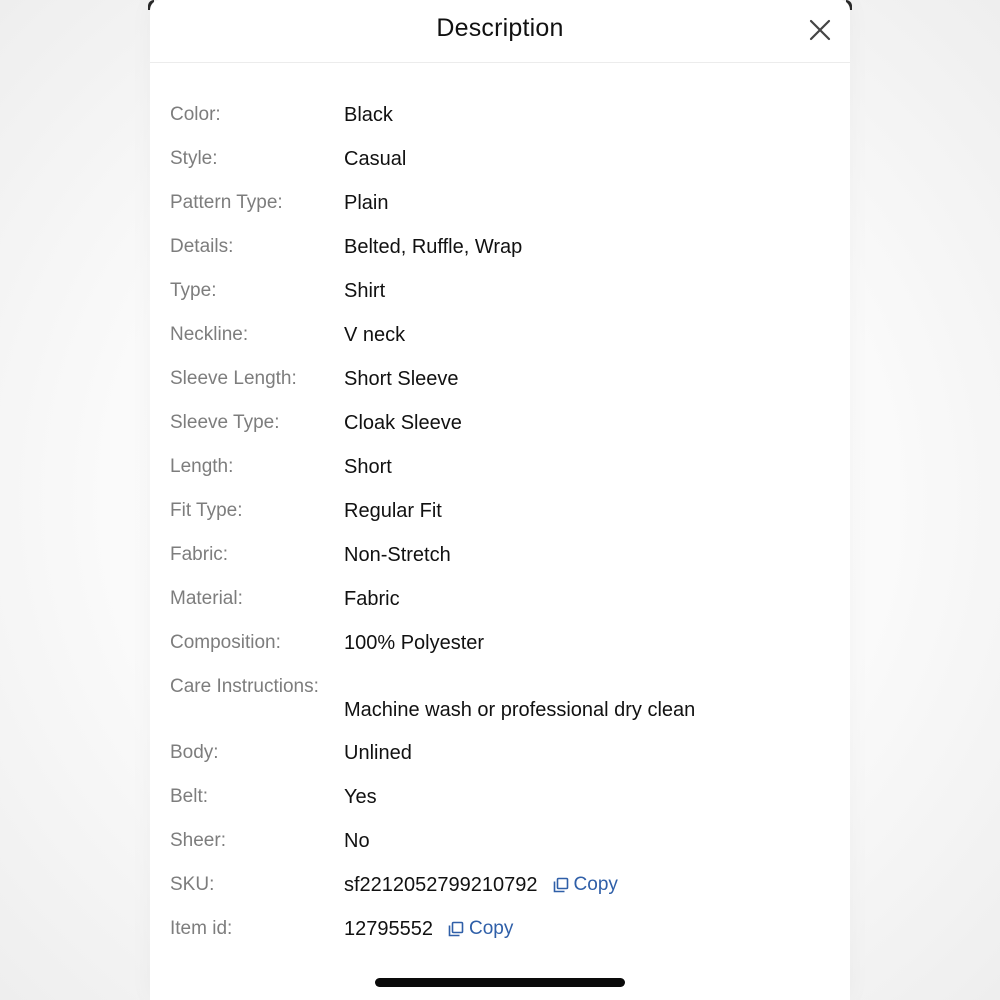 The height and width of the screenshot is (1000, 1000). What do you see at coordinates (500, 467) in the screenshot?
I see `attribute-row-length: Length: Short` at bounding box center [500, 467].